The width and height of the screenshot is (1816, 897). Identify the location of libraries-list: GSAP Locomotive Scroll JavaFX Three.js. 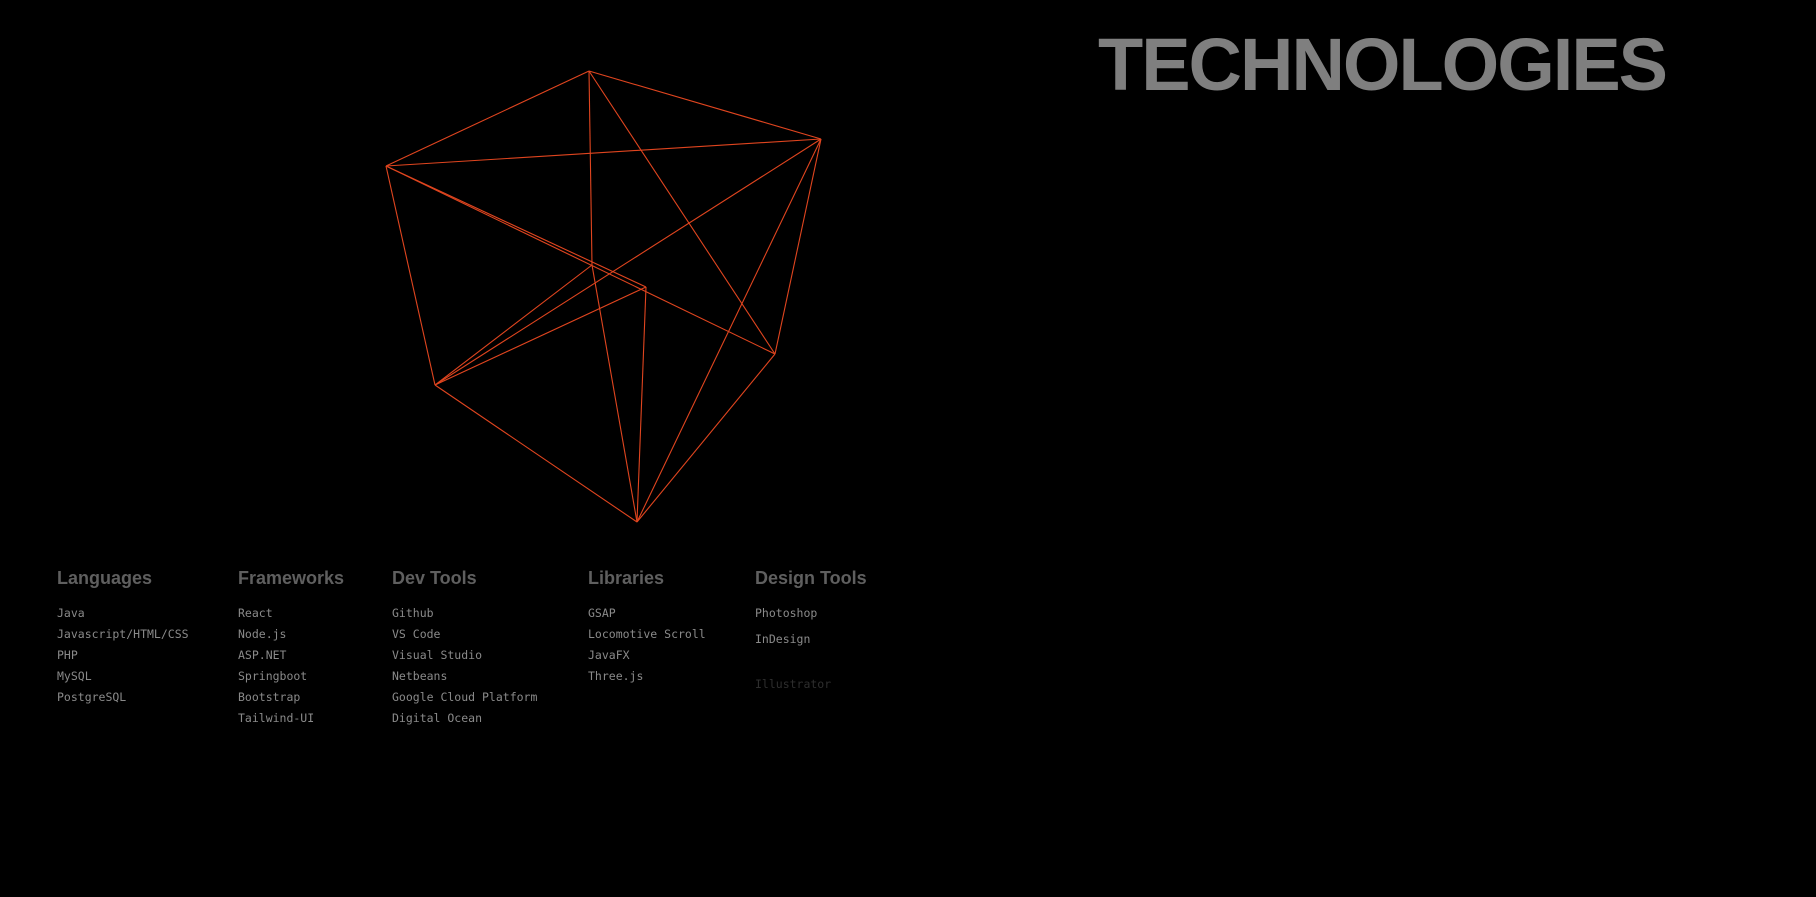
(647, 645).